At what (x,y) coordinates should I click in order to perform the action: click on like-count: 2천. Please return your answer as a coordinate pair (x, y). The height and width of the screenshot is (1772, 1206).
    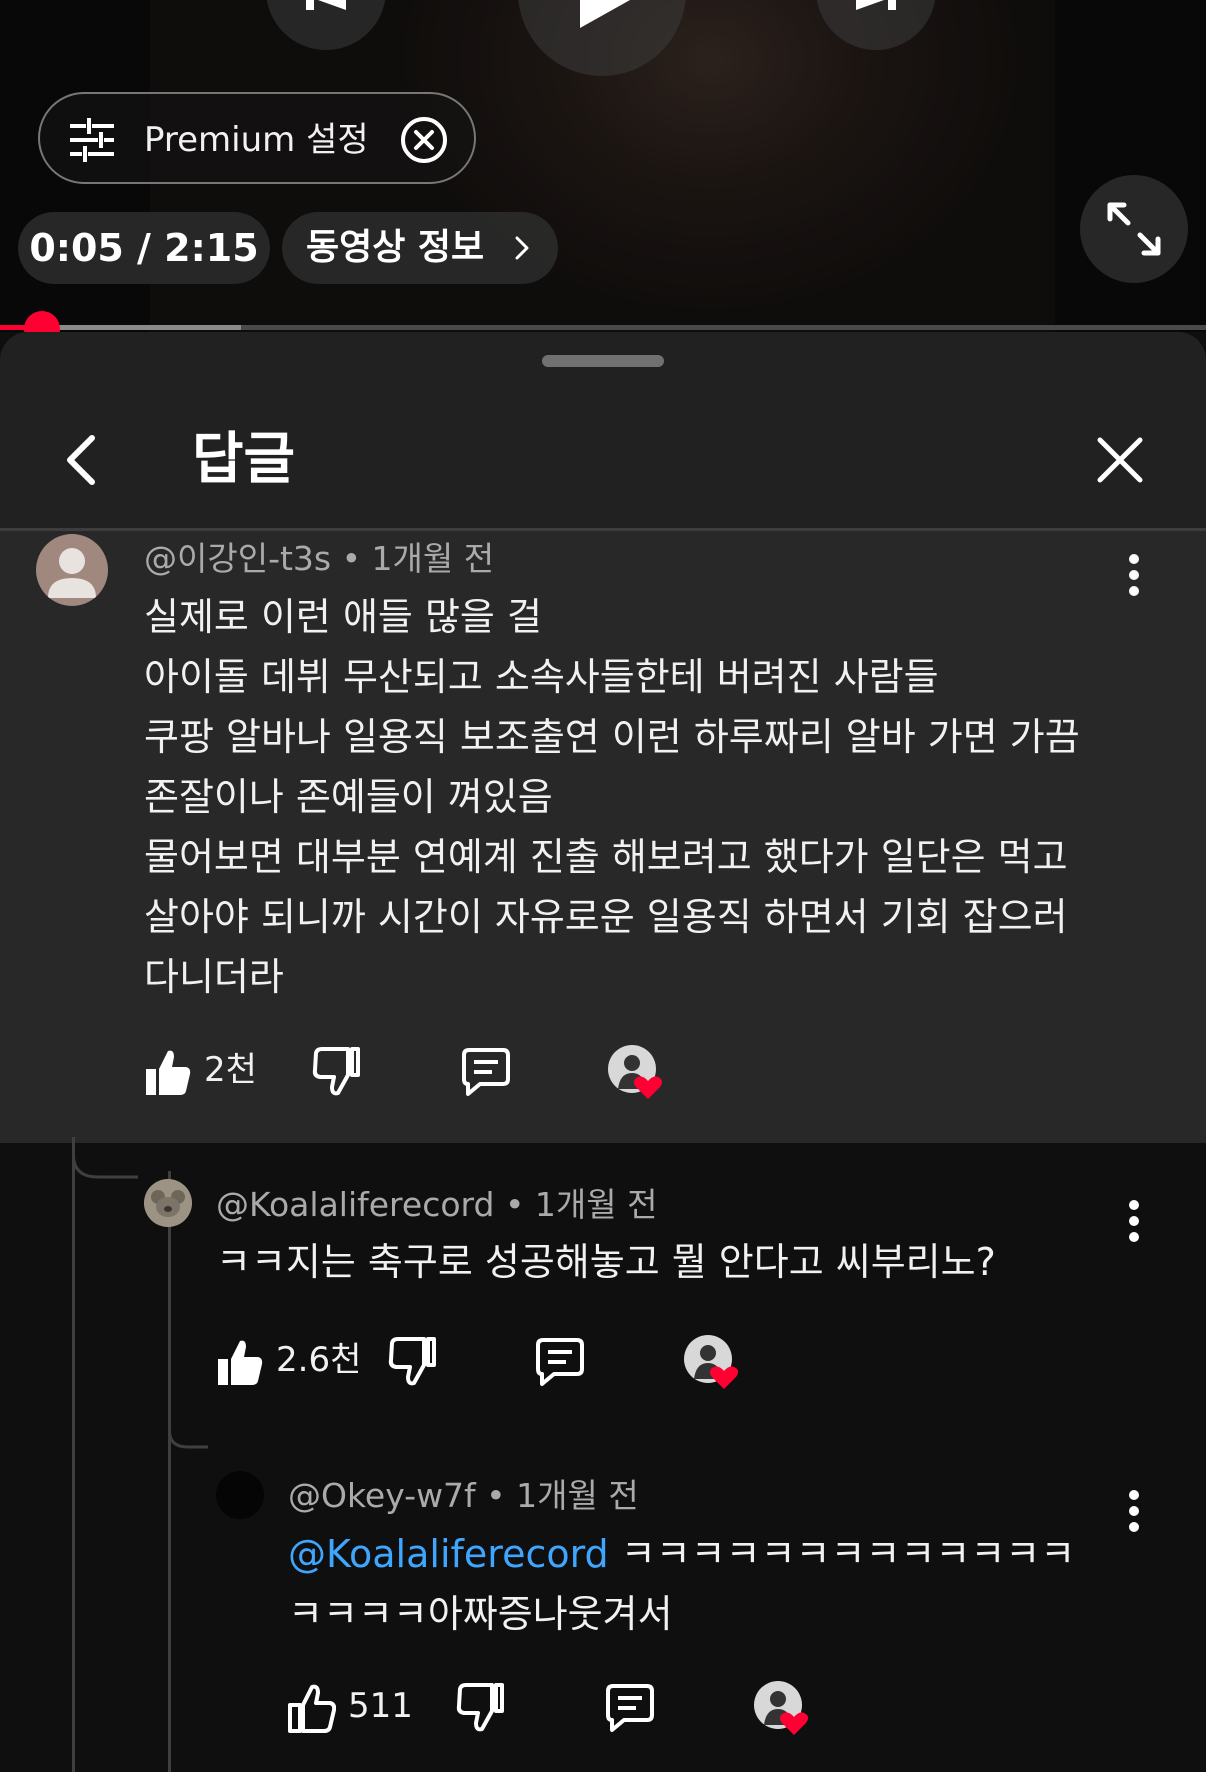
    Looking at the image, I should click on (230, 1070).